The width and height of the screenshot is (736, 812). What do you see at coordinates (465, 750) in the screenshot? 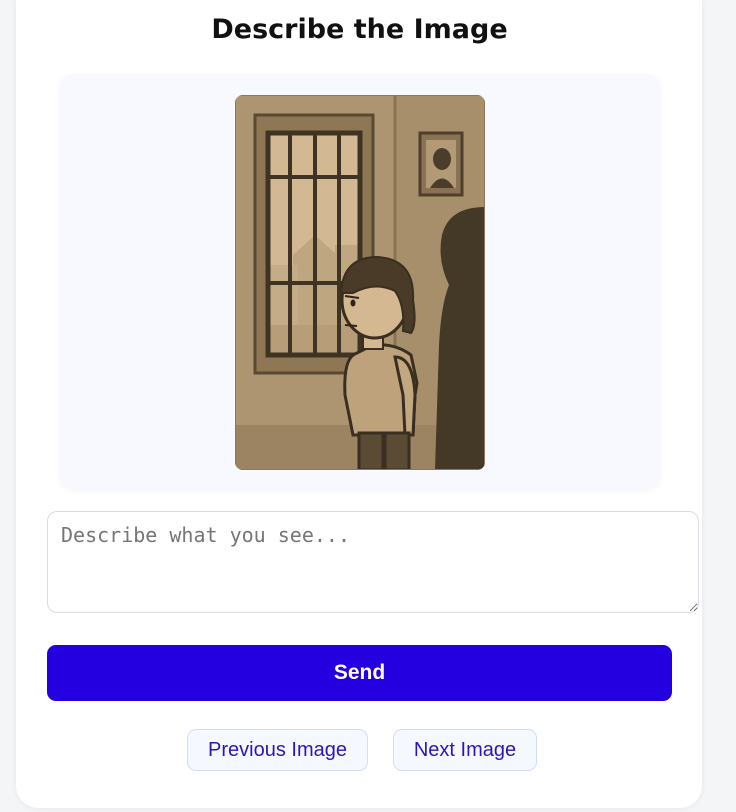
I see `next-image-button: Next Image` at bounding box center [465, 750].